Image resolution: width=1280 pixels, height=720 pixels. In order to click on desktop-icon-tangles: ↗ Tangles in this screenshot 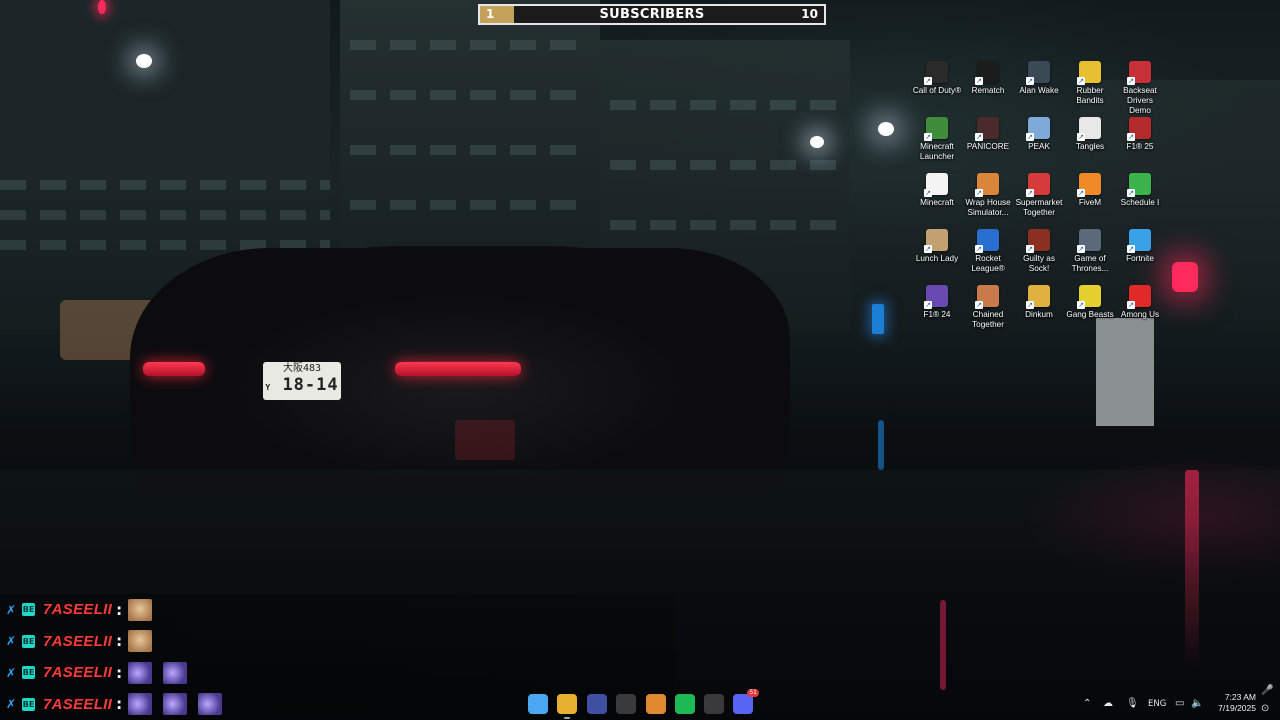, I will do `click(1090, 134)`.